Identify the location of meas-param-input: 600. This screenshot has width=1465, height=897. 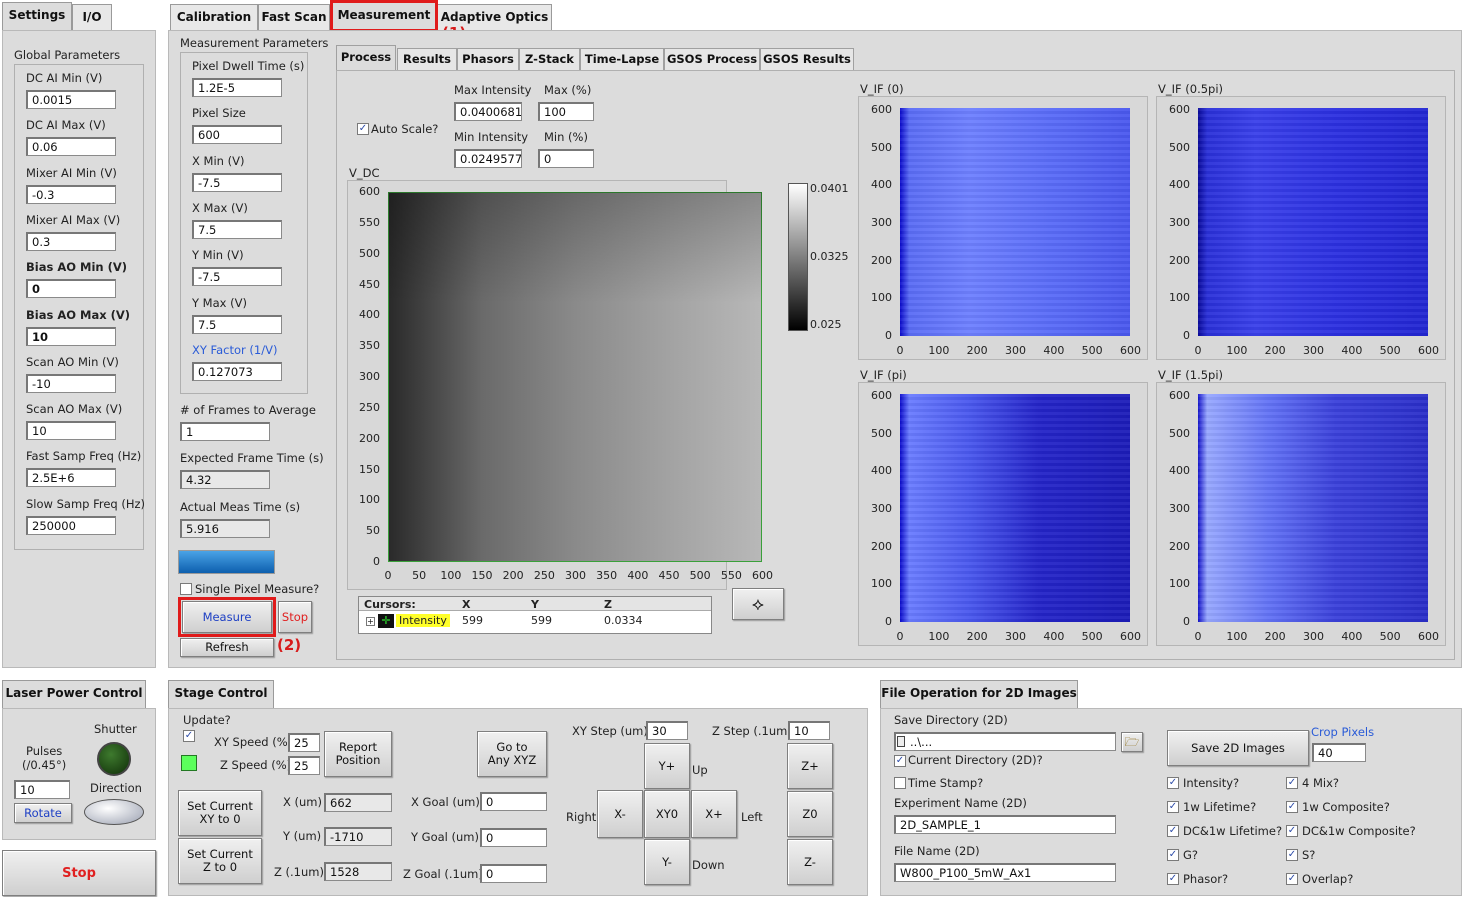
(237, 135).